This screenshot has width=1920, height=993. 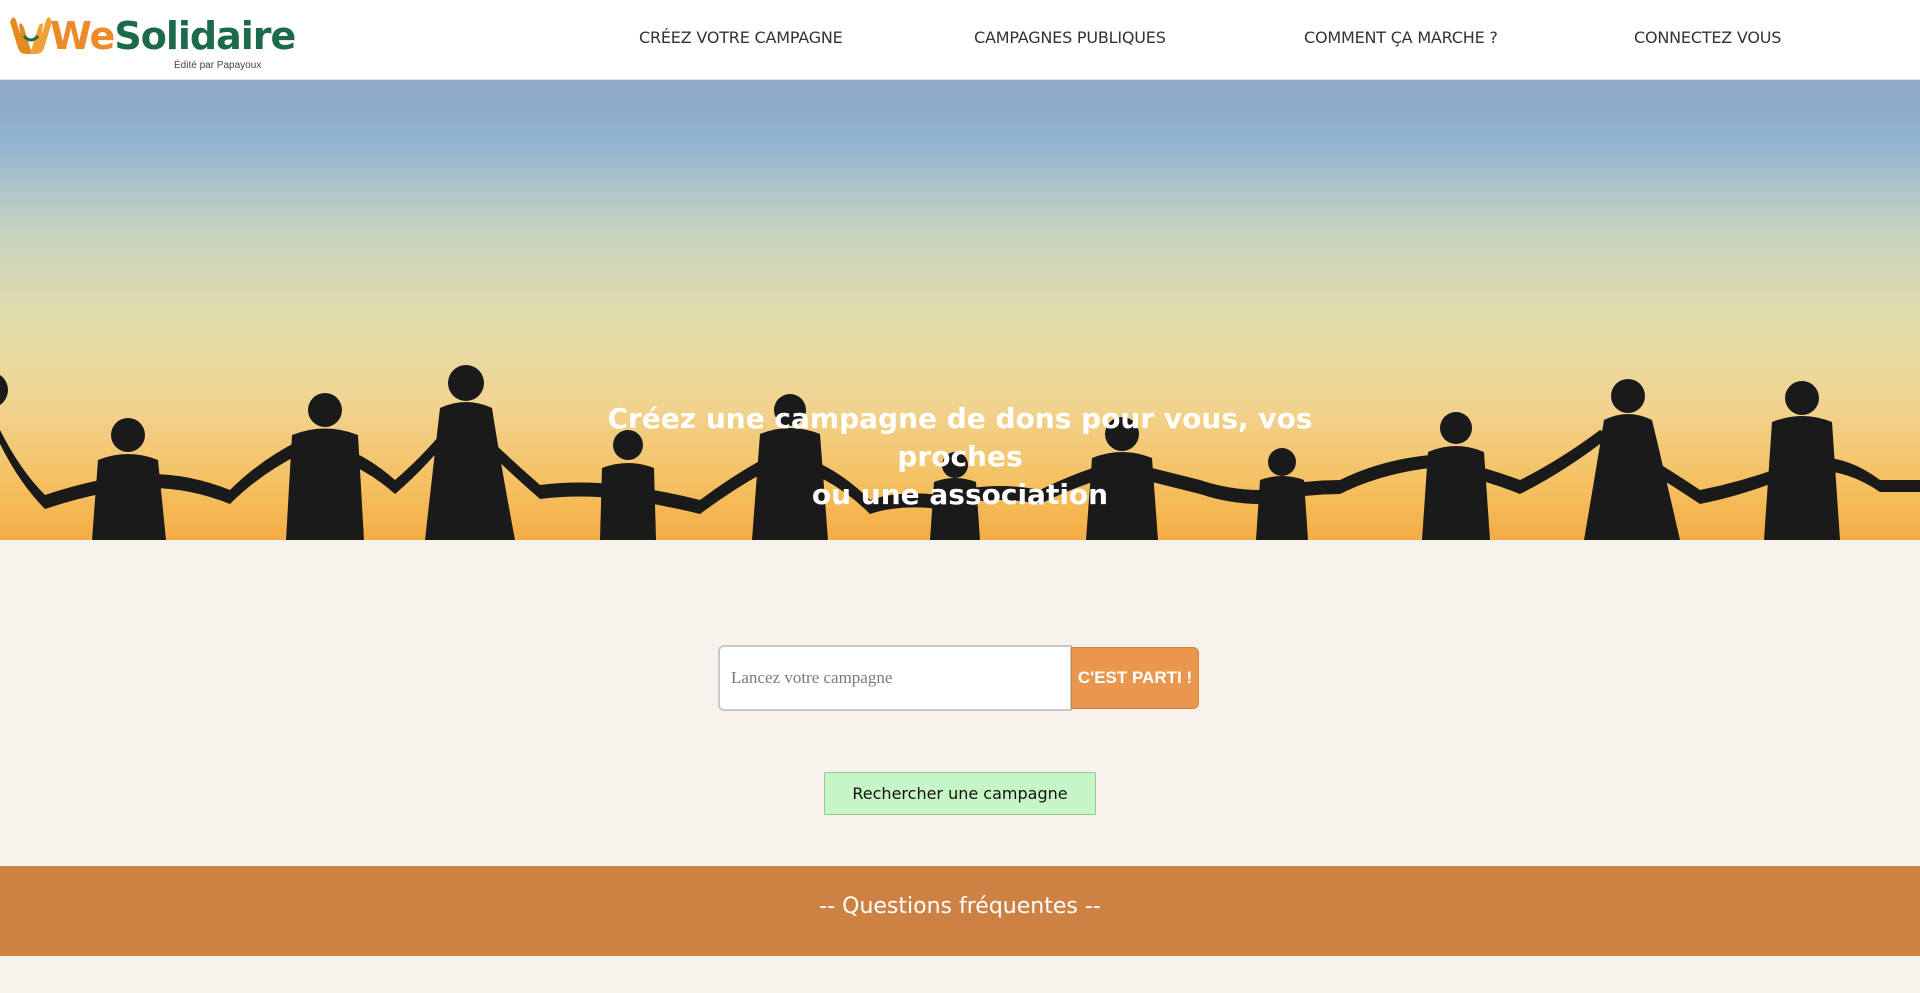 What do you see at coordinates (1401, 37) in the screenshot?
I see `nav-how-it-works: COMMENT ÇA MARCHE ?` at bounding box center [1401, 37].